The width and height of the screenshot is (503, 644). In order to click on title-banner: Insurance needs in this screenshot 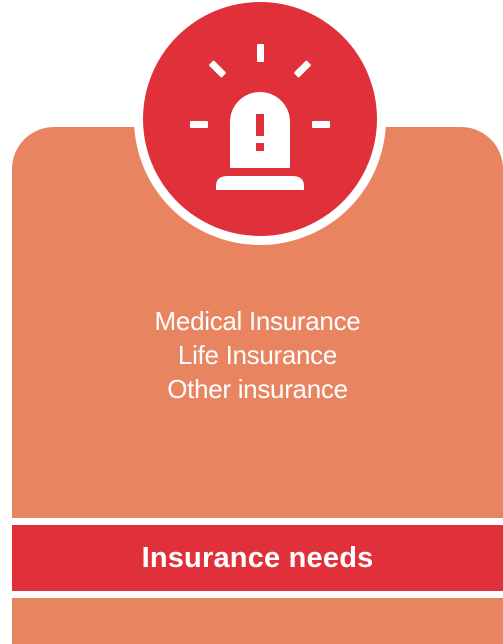, I will do `click(257, 558)`.